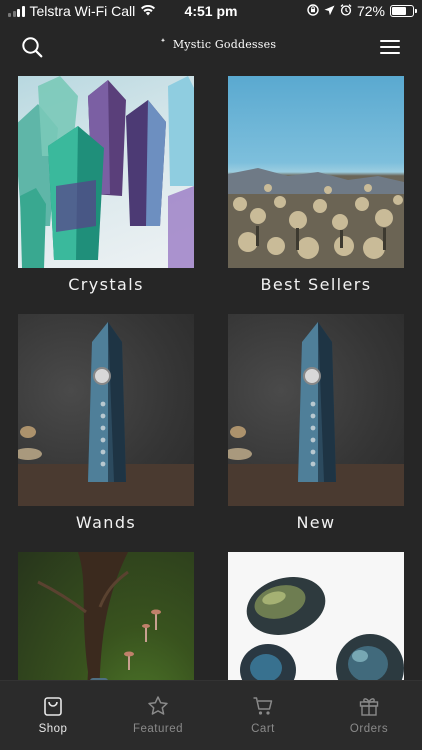 The image size is (422, 750). I want to click on tab-cart: Cart, so click(263, 715).